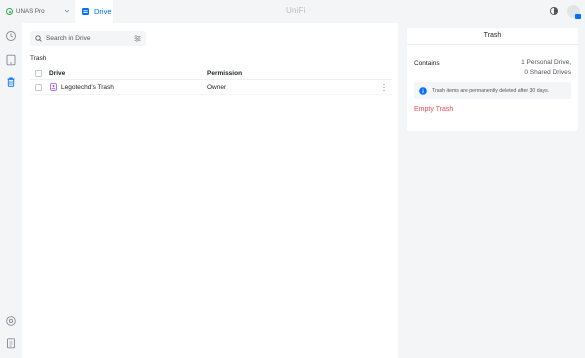 The height and width of the screenshot is (358, 585). I want to click on contains-personal-count: 1 Personal Drive,, so click(546, 62).